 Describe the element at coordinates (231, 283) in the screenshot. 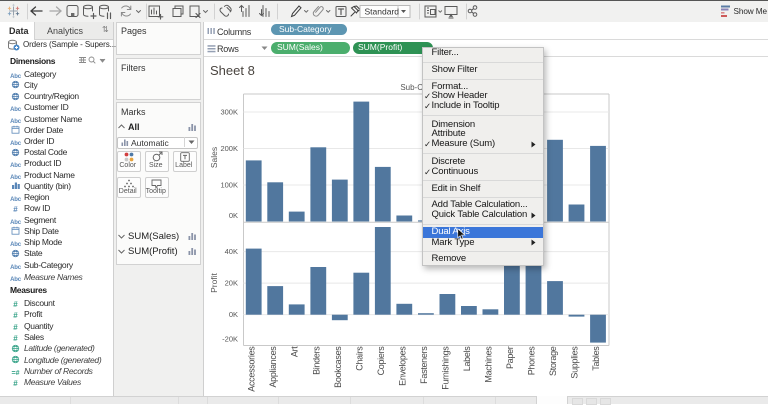

I see `svg-text: 20K` at that location.